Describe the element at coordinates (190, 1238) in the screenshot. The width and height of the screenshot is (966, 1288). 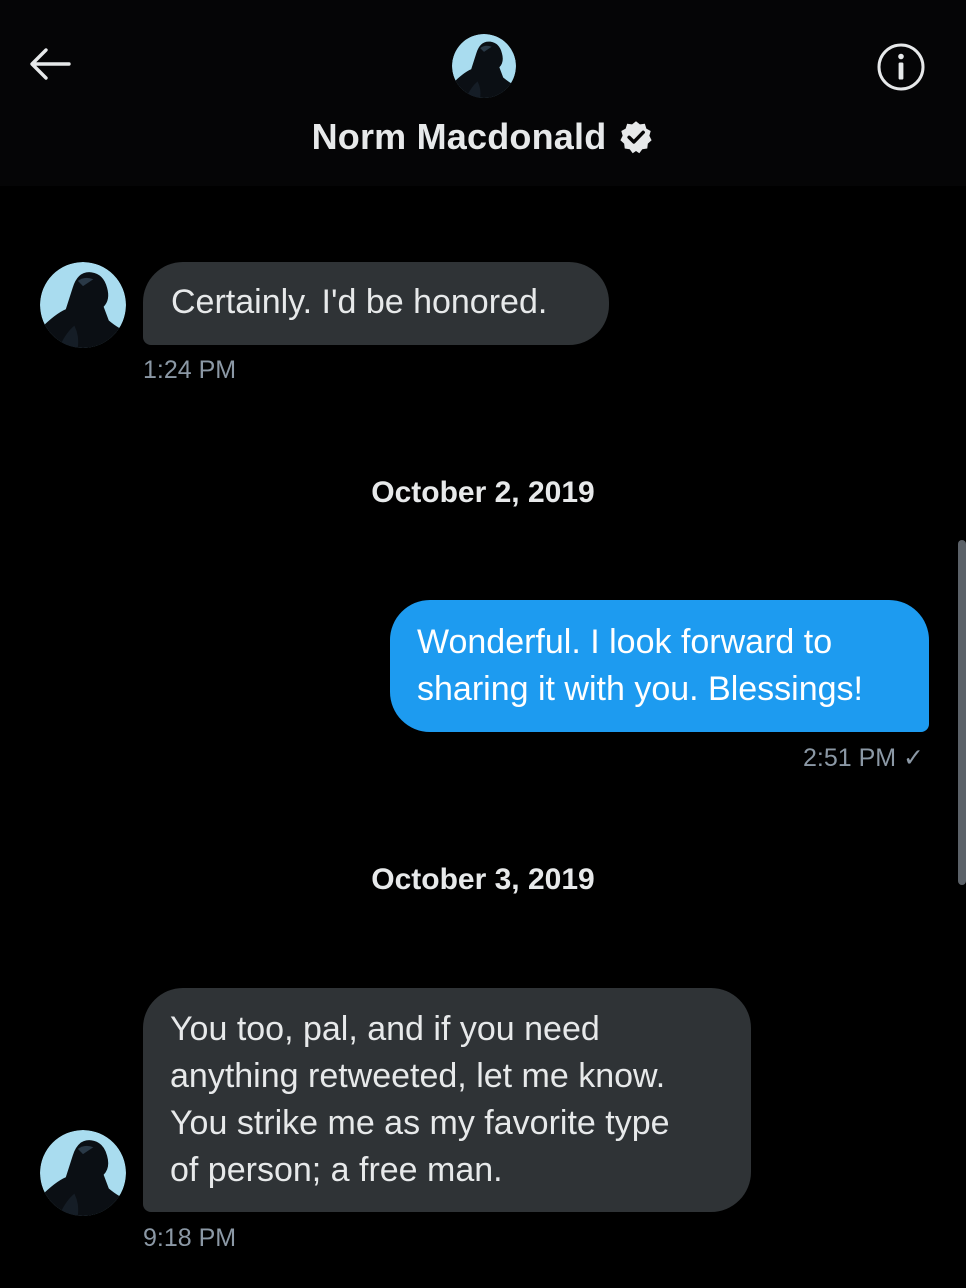
I see `message-timestamp: 9:18 PM` at that location.